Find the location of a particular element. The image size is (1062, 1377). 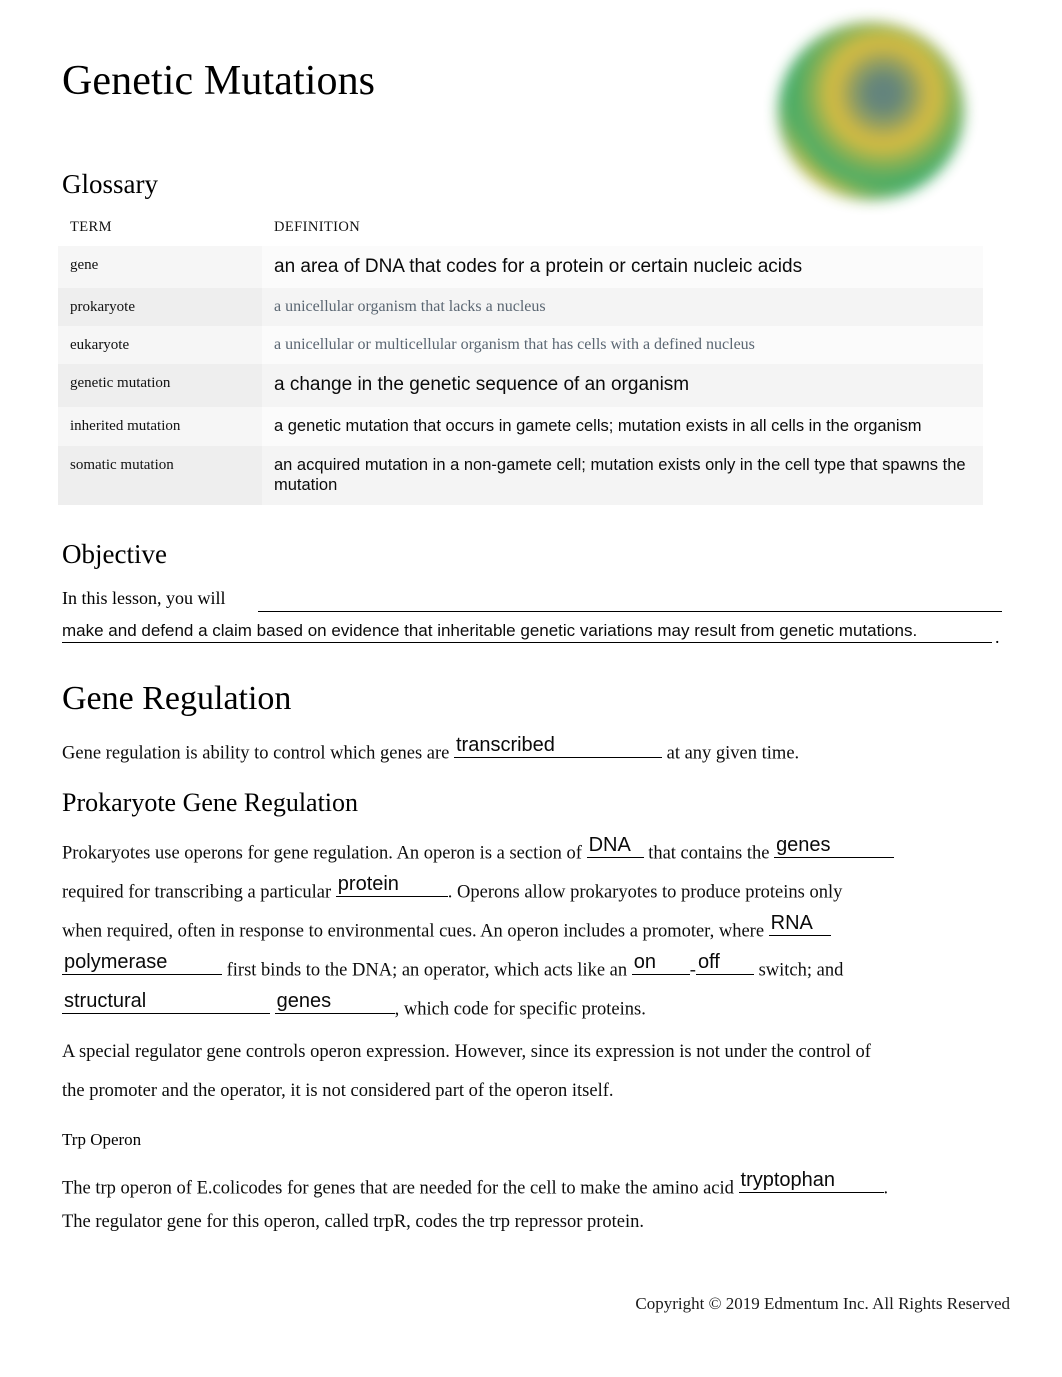

answer-protein: protein is located at coordinates (368, 884).